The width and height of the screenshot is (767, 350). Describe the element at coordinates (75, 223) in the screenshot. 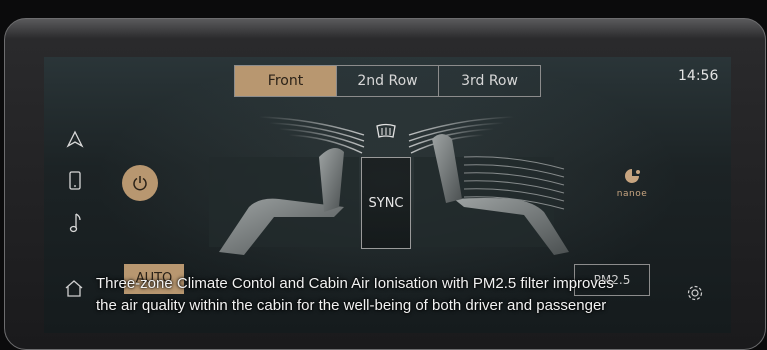

I see `music-note-icon` at that location.